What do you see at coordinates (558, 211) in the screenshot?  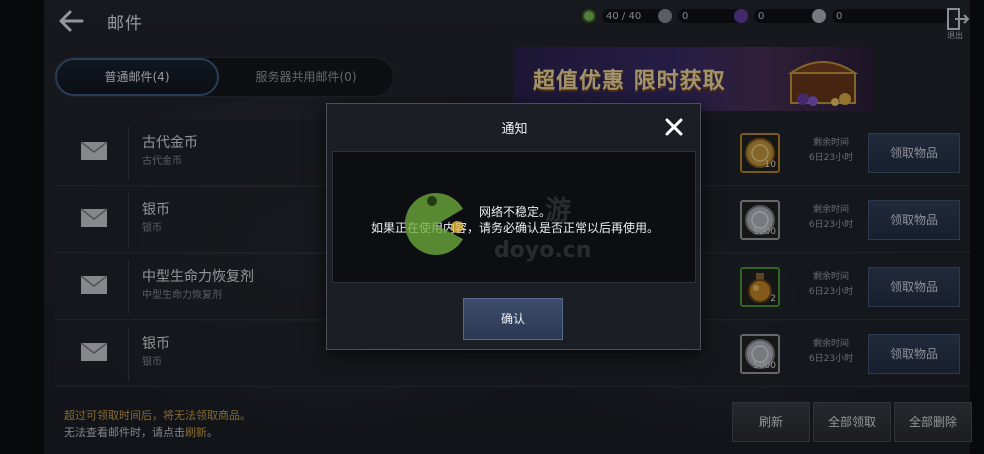 I see `watermark-text-cn: 游` at bounding box center [558, 211].